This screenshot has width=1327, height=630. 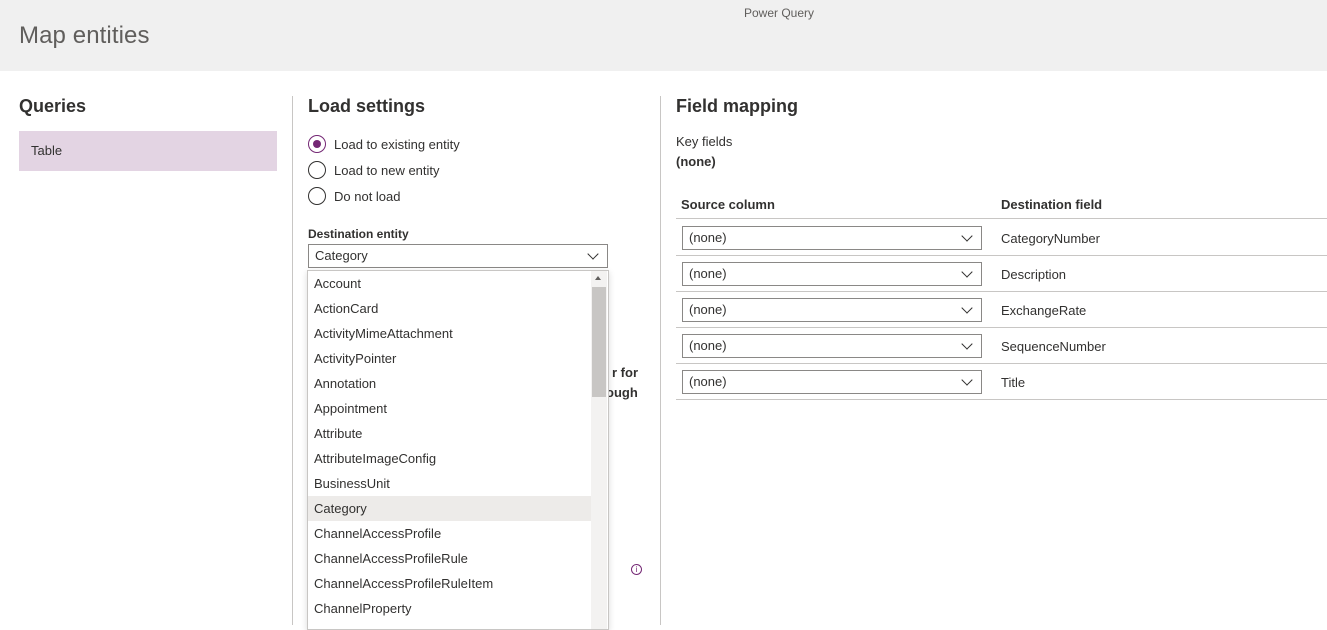 What do you see at coordinates (450, 283) in the screenshot?
I see `dropdown-option: Account` at bounding box center [450, 283].